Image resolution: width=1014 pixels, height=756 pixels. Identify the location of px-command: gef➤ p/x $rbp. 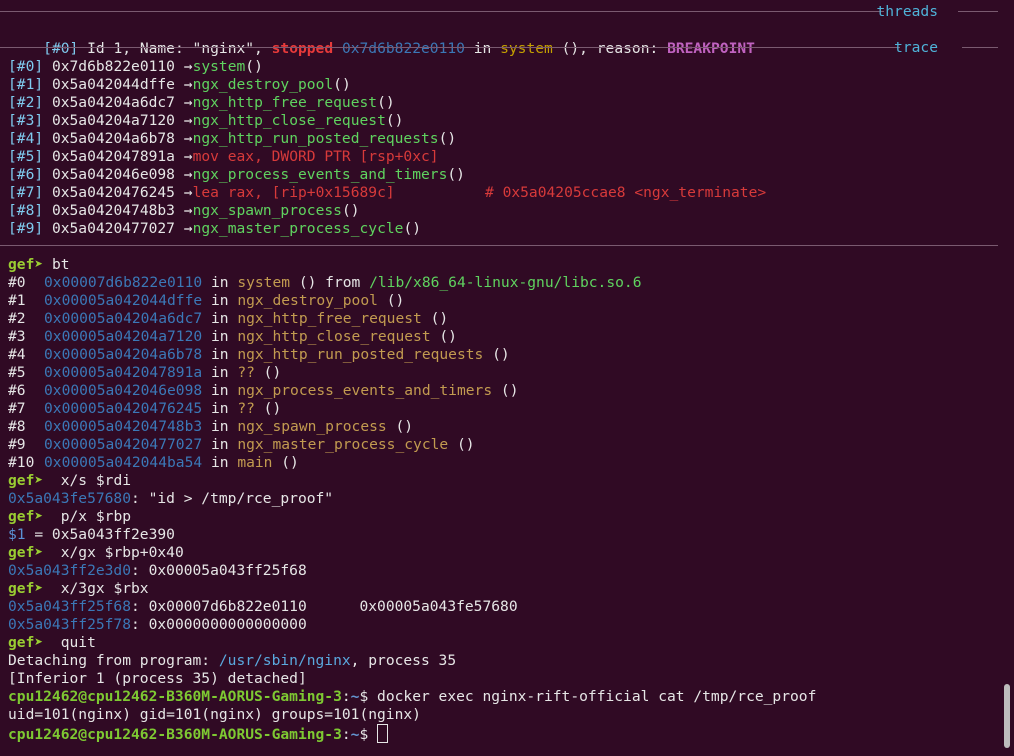
(70, 516).